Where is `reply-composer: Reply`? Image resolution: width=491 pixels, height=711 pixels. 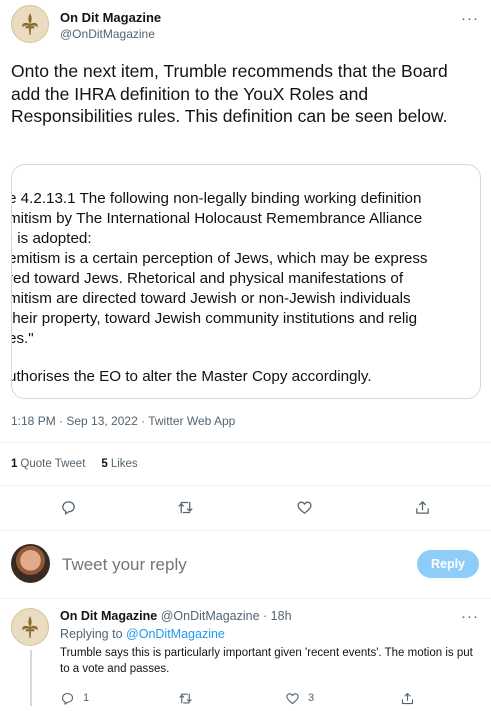
reply-composer: Reply is located at coordinates (245, 568).